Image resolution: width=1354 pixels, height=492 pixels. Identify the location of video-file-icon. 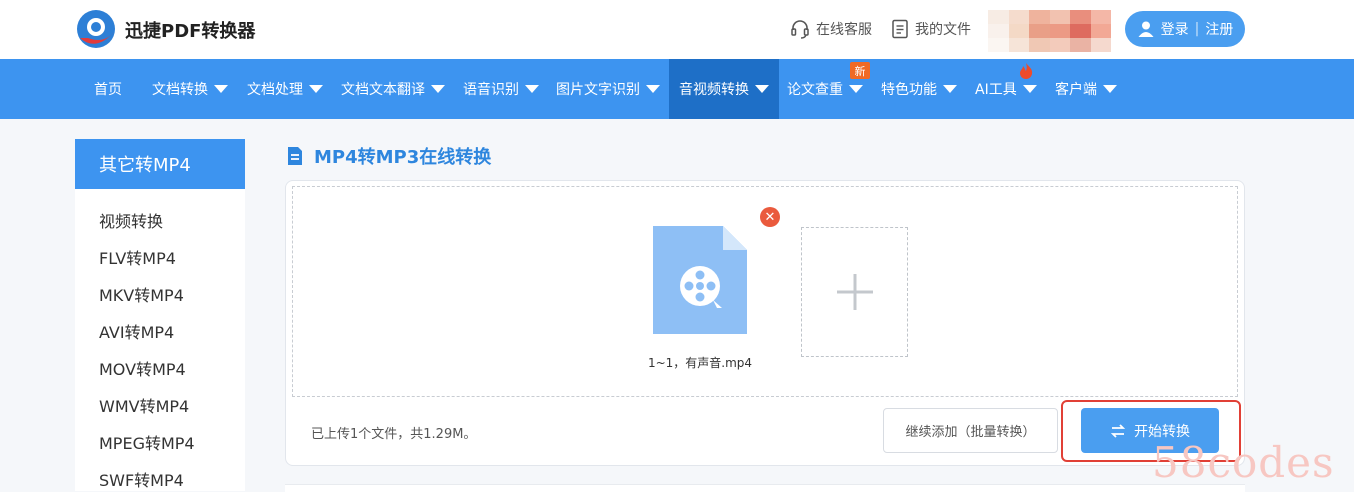
(700, 280).